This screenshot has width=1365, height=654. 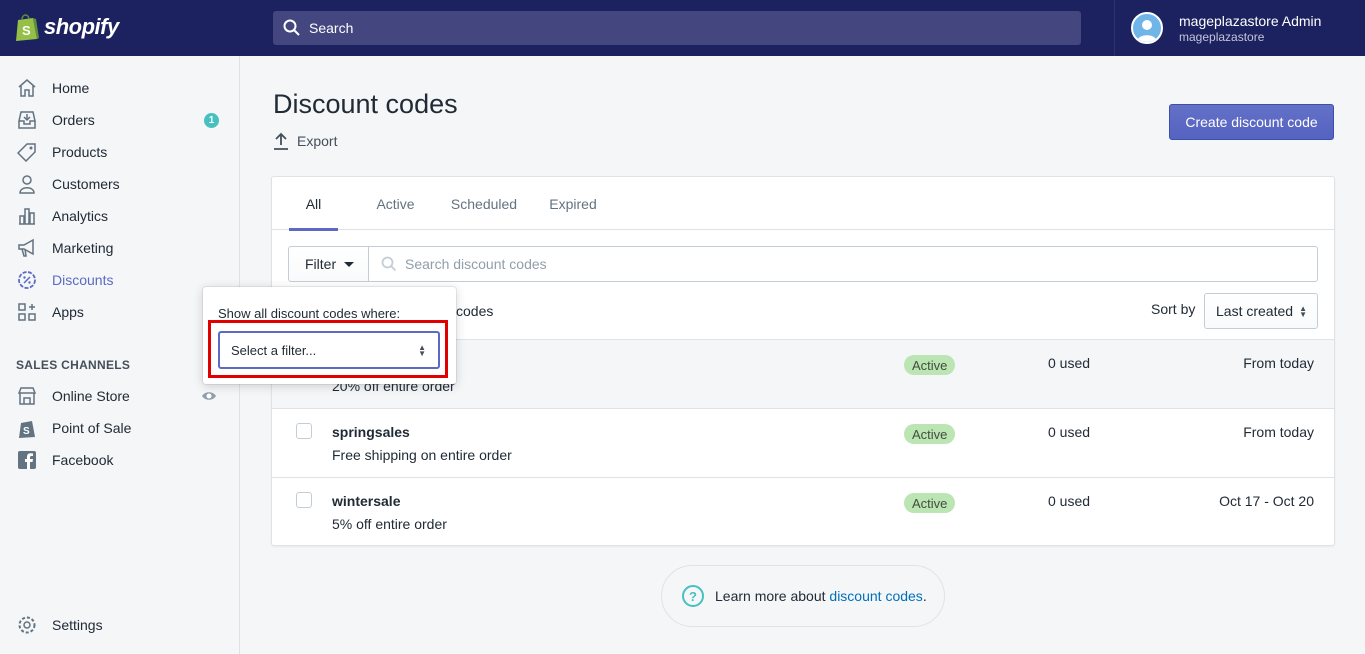 What do you see at coordinates (27, 396) in the screenshot?
I see `store-icon` at bounding box center [27, 396].